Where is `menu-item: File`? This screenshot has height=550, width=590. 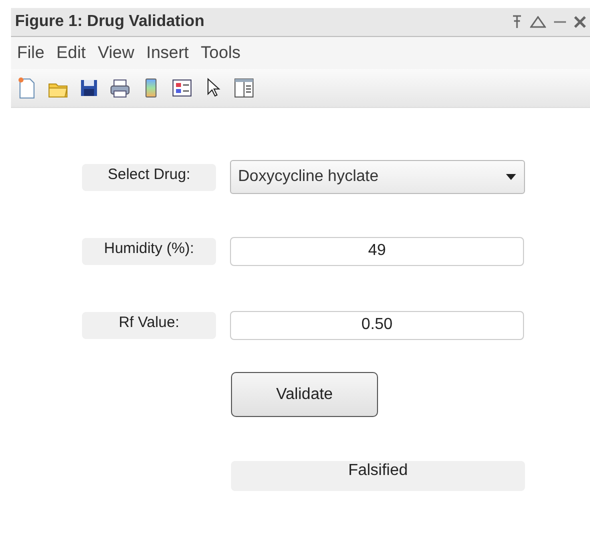
menu-item: File is located at coordinates (31, 53).